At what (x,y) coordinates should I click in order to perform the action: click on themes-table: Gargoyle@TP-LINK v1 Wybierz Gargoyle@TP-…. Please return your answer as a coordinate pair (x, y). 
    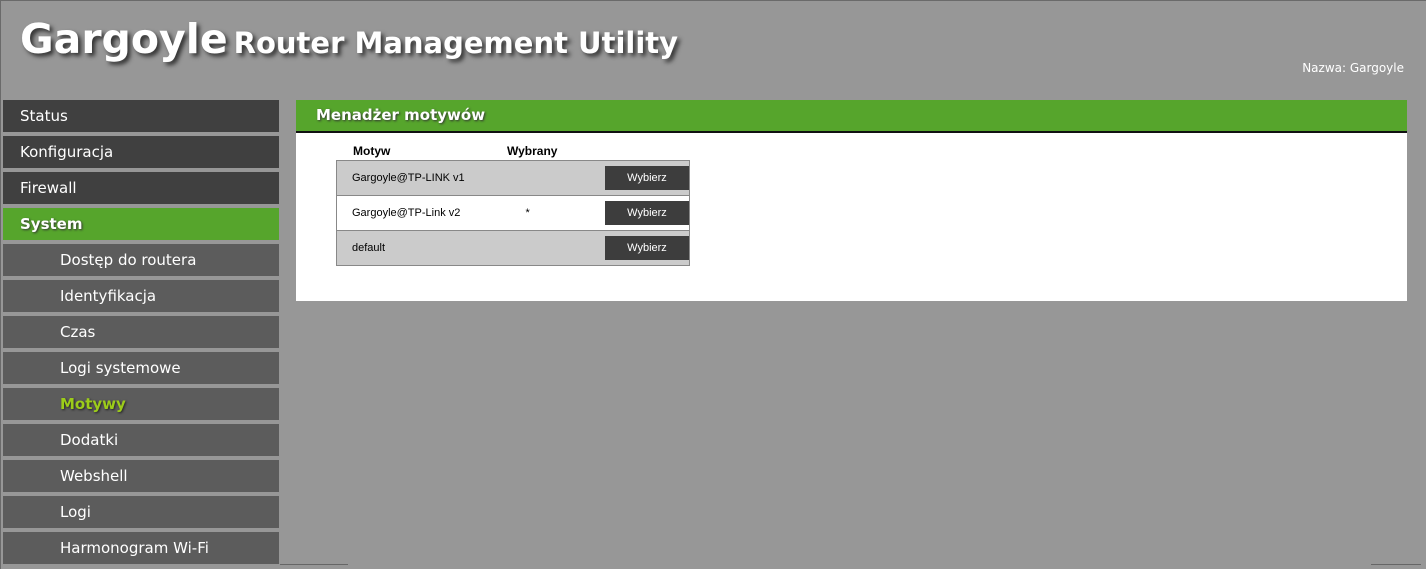
    Looking at the image, I should click on (513, 213).